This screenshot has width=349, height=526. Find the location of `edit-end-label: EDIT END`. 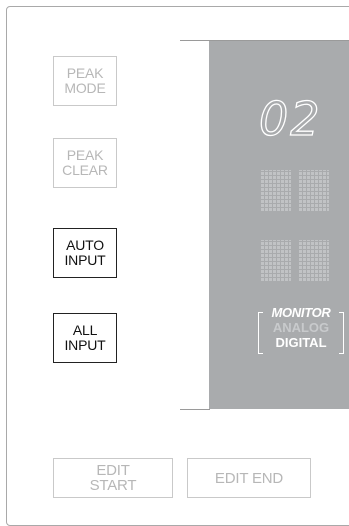

edit-end-label: EDIT END is located at coordinates (249, 478).